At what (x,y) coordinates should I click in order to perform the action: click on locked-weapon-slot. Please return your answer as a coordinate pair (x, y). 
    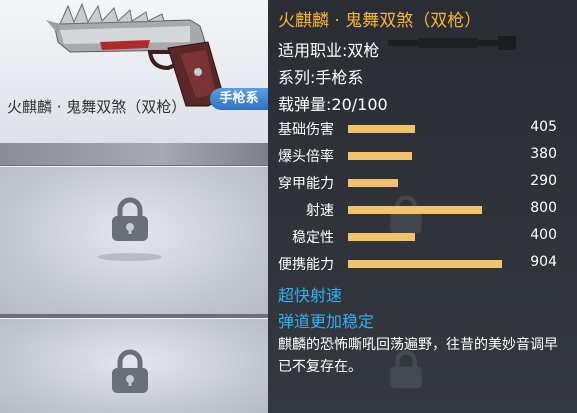
    Looking at the image, I should click on (134, 365).